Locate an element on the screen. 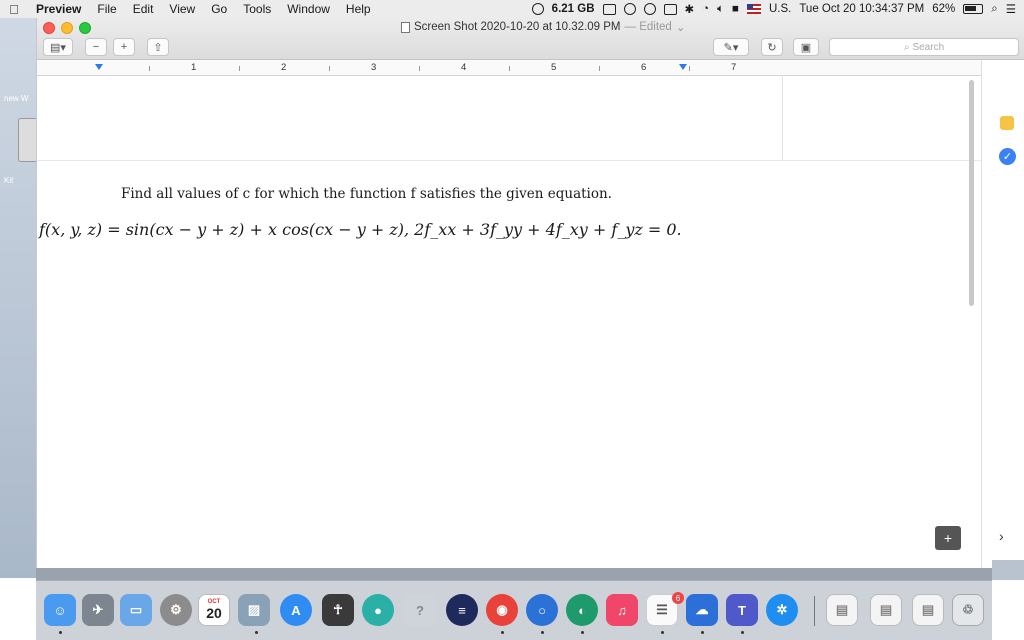  dock-separator is located at coordinates (814, 611).